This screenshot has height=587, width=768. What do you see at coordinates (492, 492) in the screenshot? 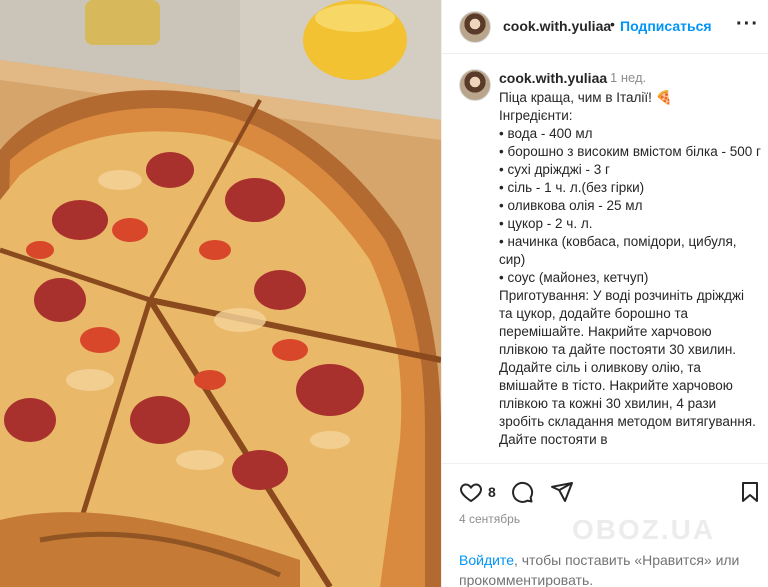
I see `likes-count: 8` at bounding box center [492, 492].